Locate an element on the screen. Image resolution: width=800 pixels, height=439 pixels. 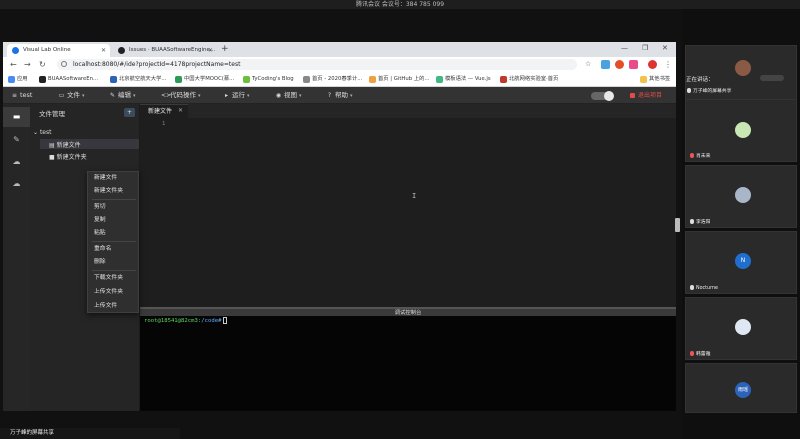
menu-label: 视图 is located at coordinates (290, 95).